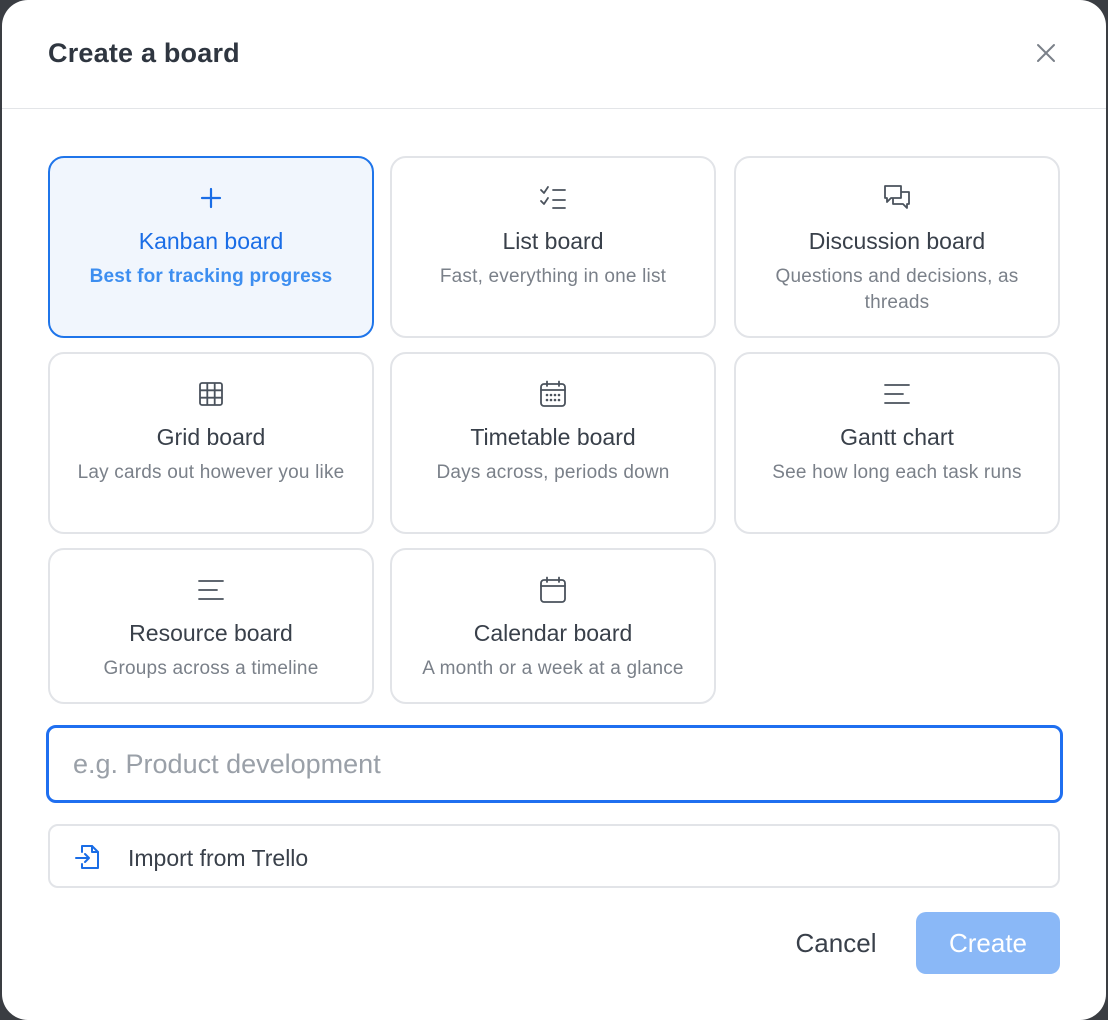 Image resolution: width=1108 pixels, height=1020 pixels. What do you see at coordinates (897, 241) in the screenshot?
I see `board-option-name: Discussion board` at bounding box center [897, 241].